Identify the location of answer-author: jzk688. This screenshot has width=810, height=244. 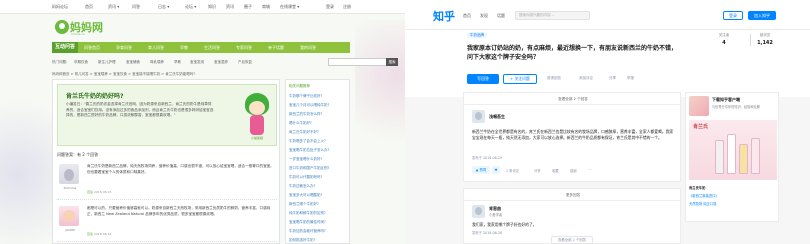
(70, 230).